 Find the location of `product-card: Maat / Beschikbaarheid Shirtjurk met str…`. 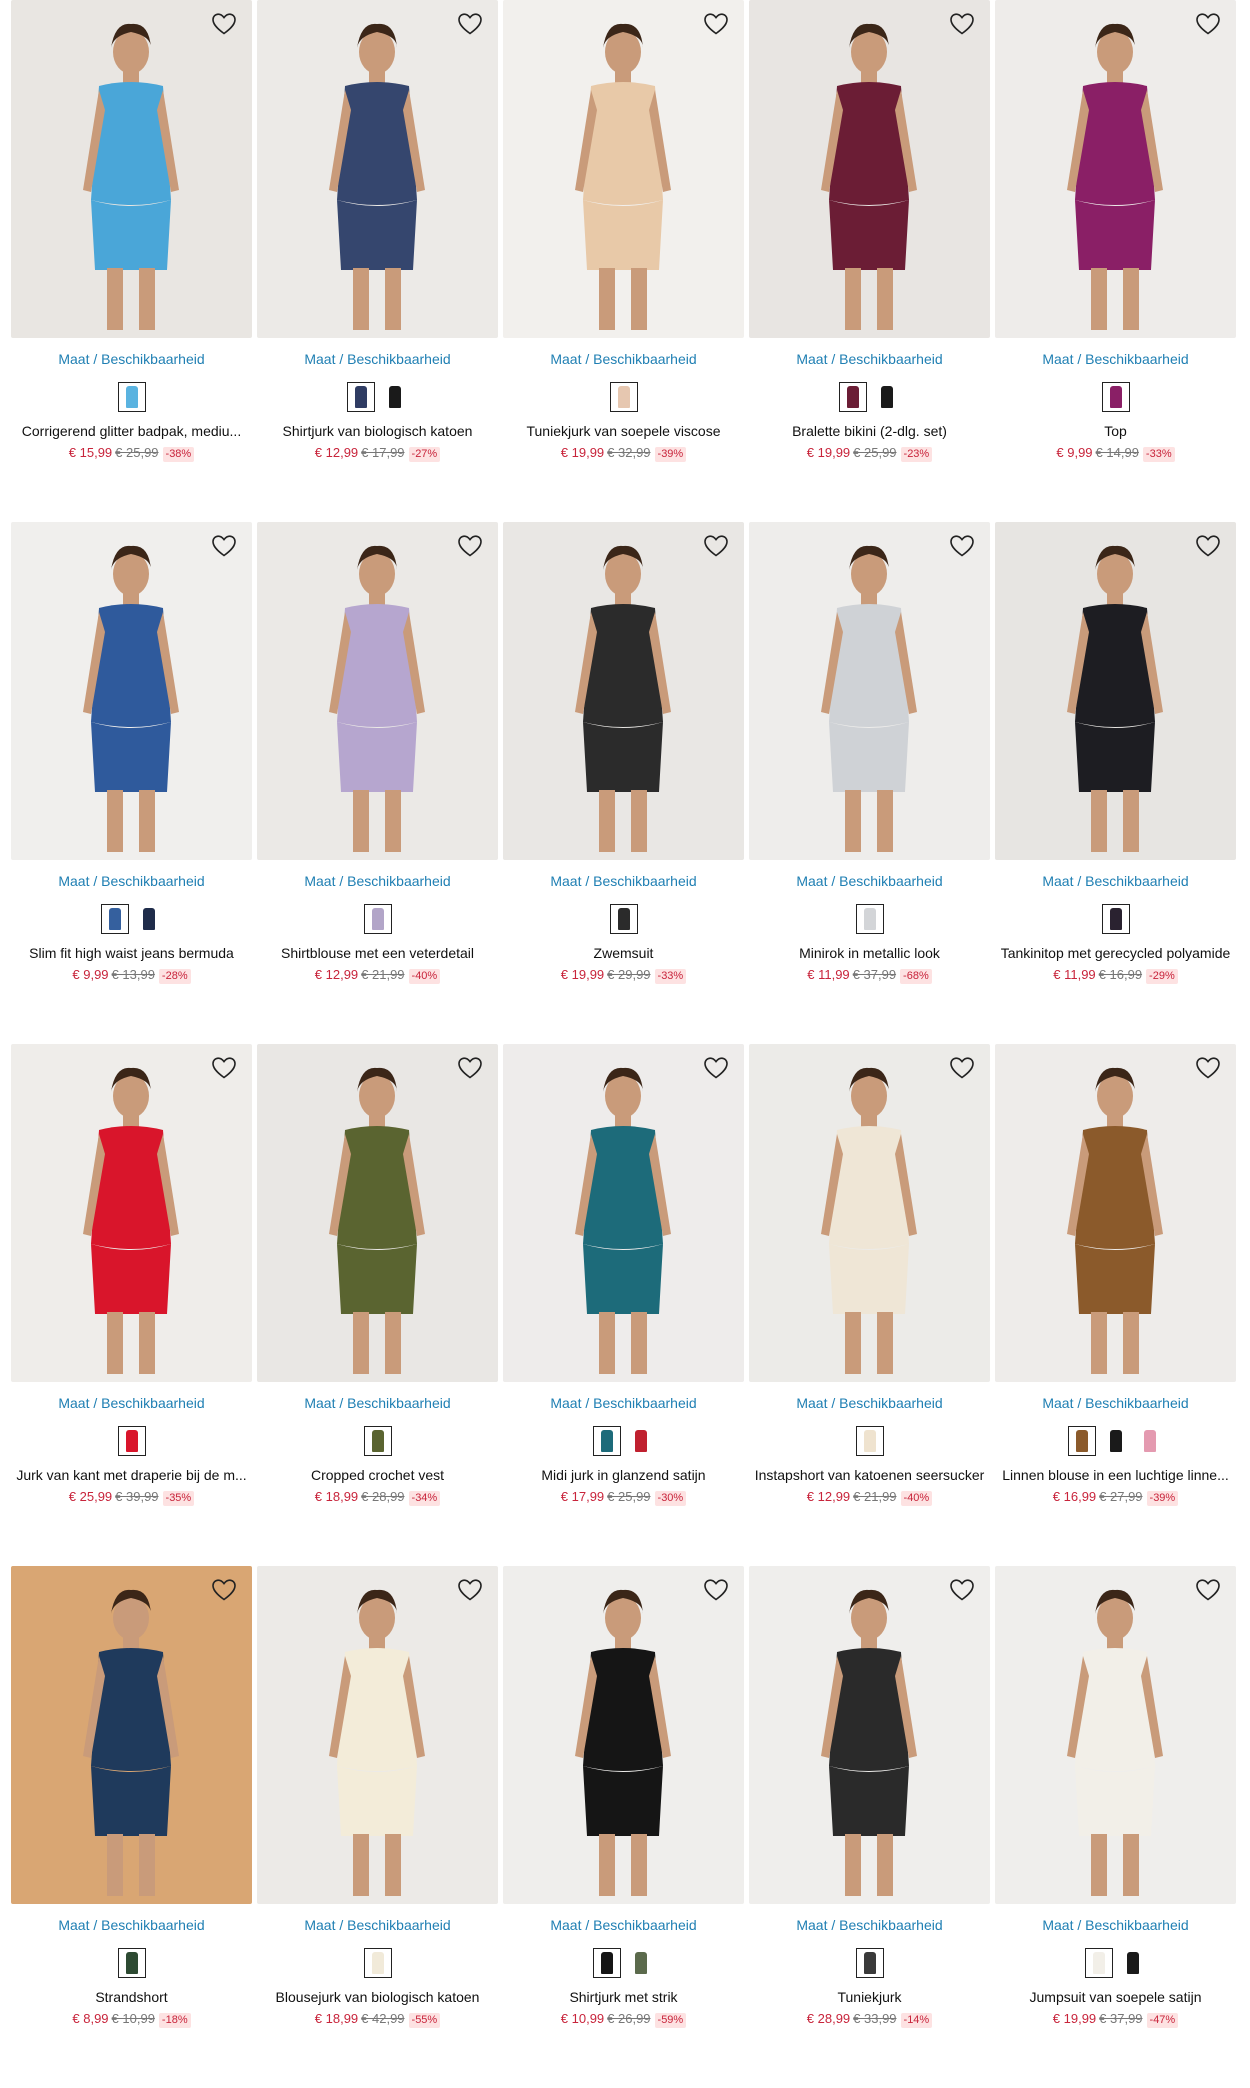

product-card: Maat / Beschikbaarheid Shirtjurk met str… is located at coordinates (623, 1827).